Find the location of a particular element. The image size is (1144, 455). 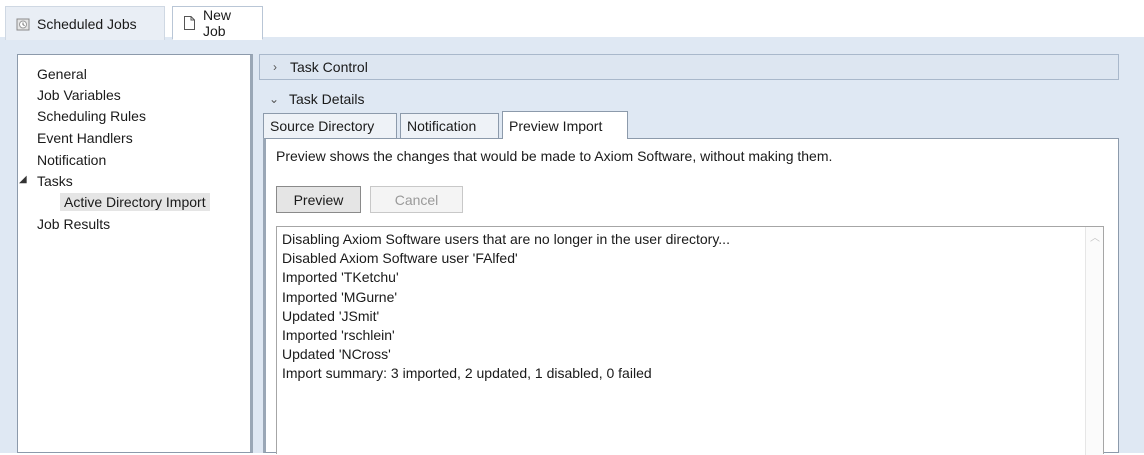

nav-item-job-variables: Job Variables is located at coordinates (79, 95).